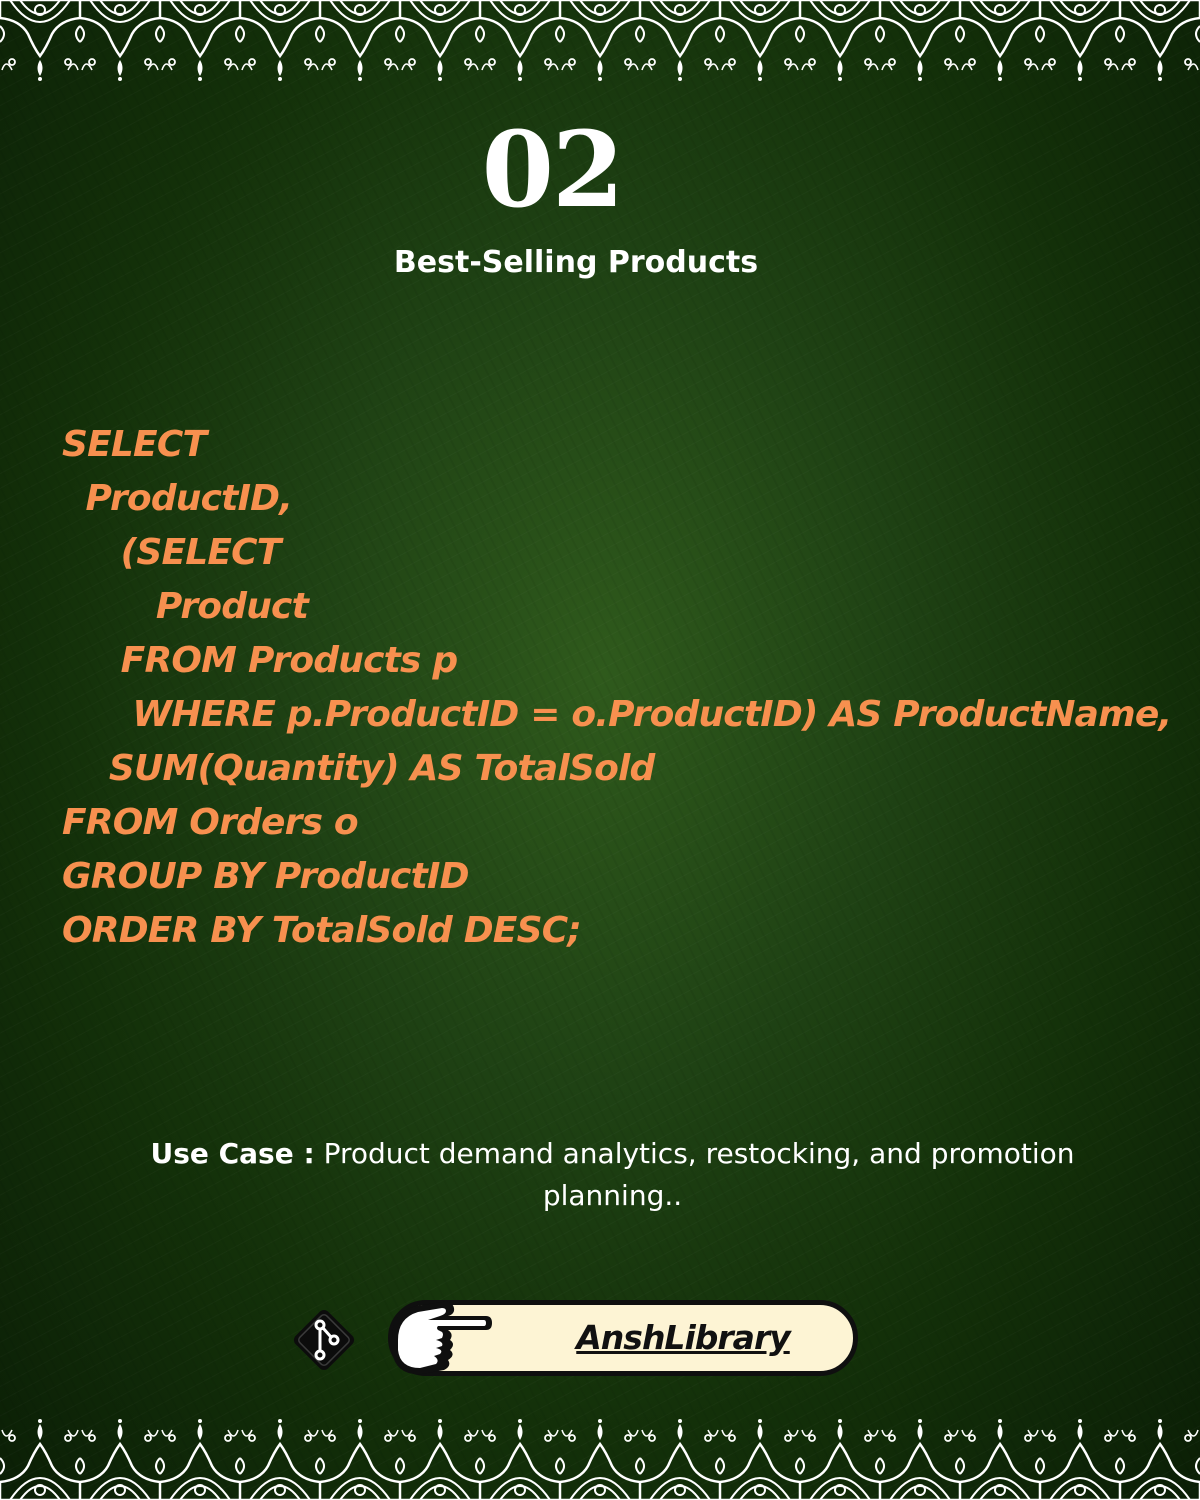 The height and width of the screenshot is (1500, 1200). I want to click on code-line: SUM(Quantity) AS TotalSold, so click(358, 768).